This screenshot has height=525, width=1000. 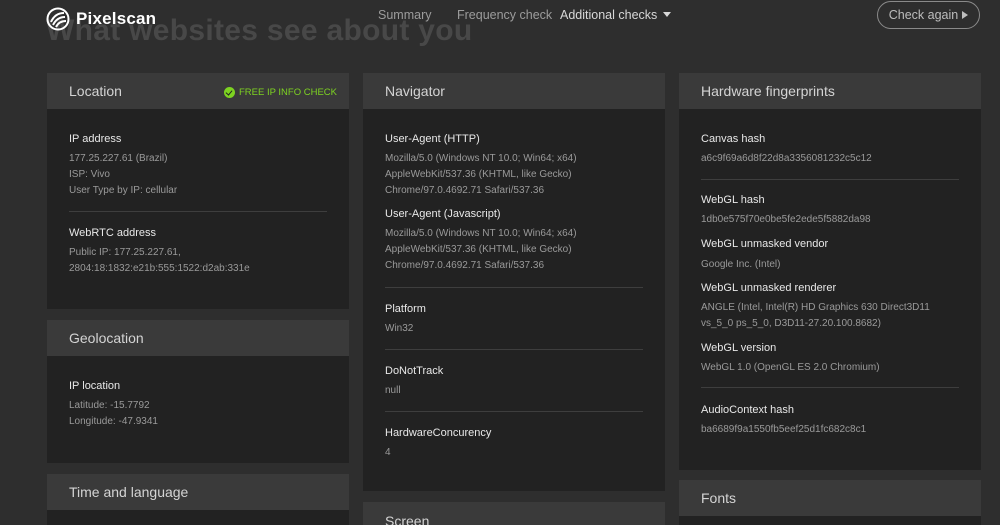 I want to click on platform-value: Win32, so click(x=399, y=328).